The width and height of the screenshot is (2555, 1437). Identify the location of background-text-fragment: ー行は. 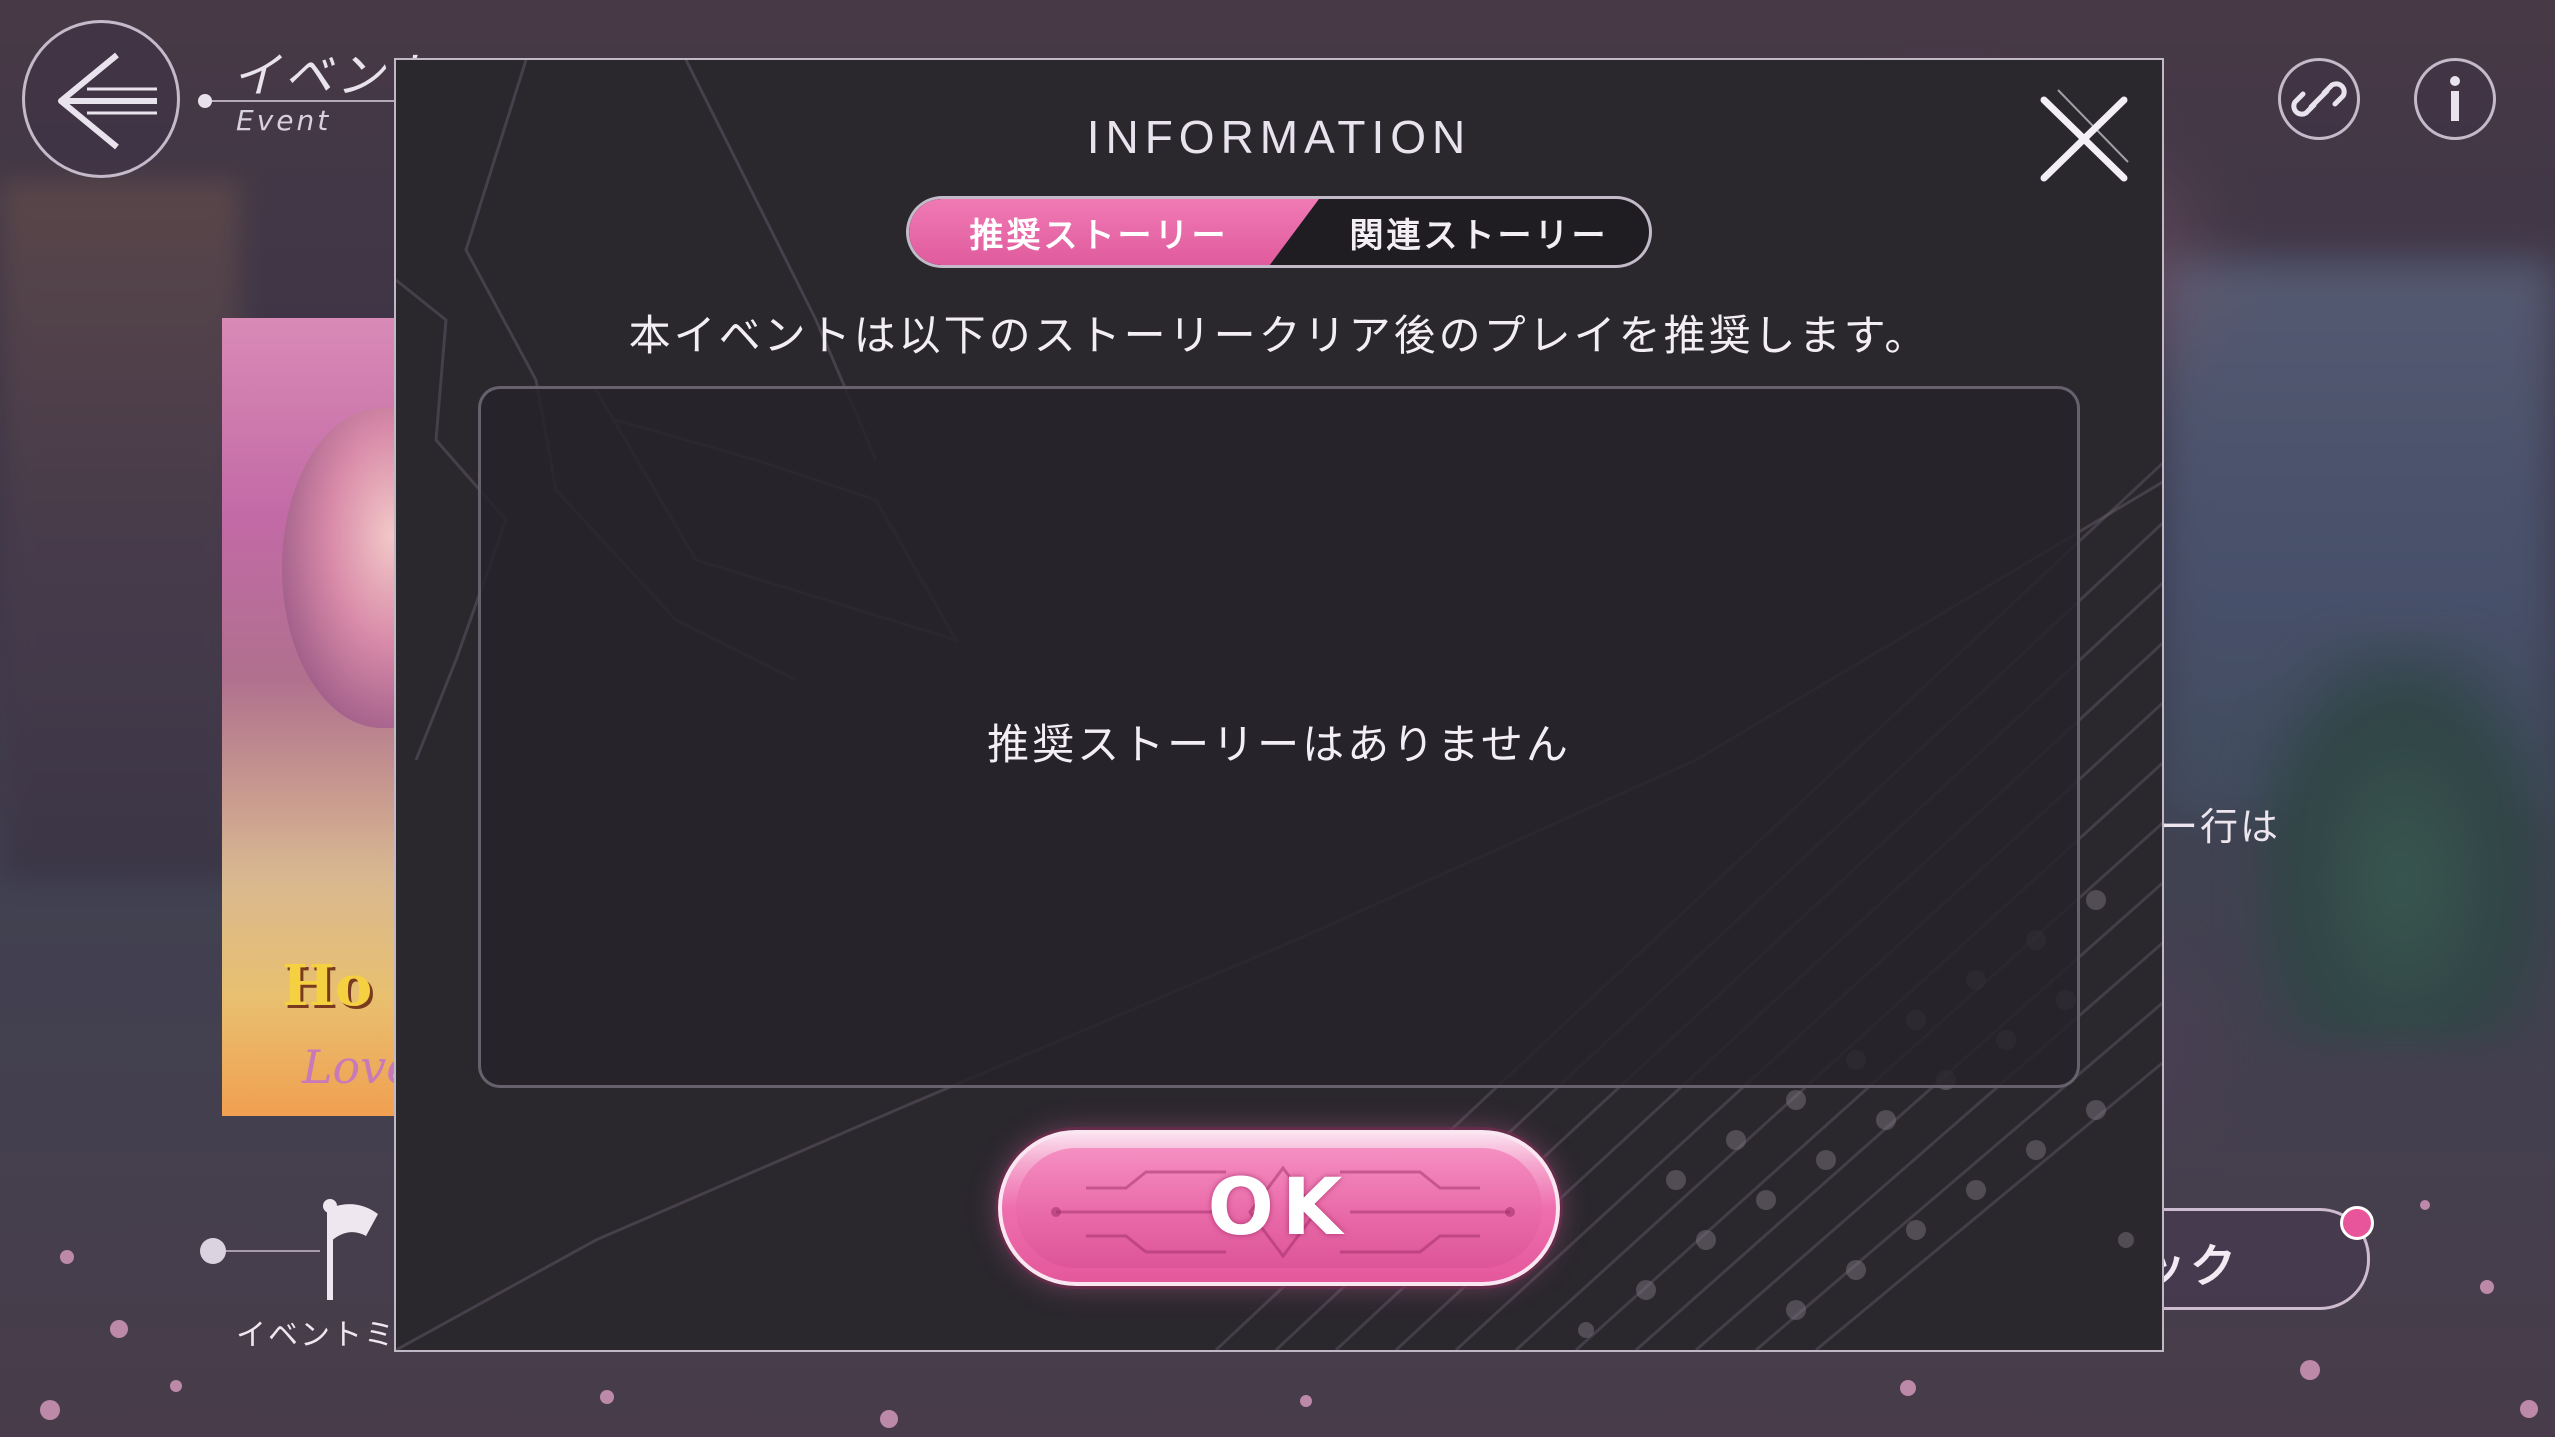
(2220, 827).